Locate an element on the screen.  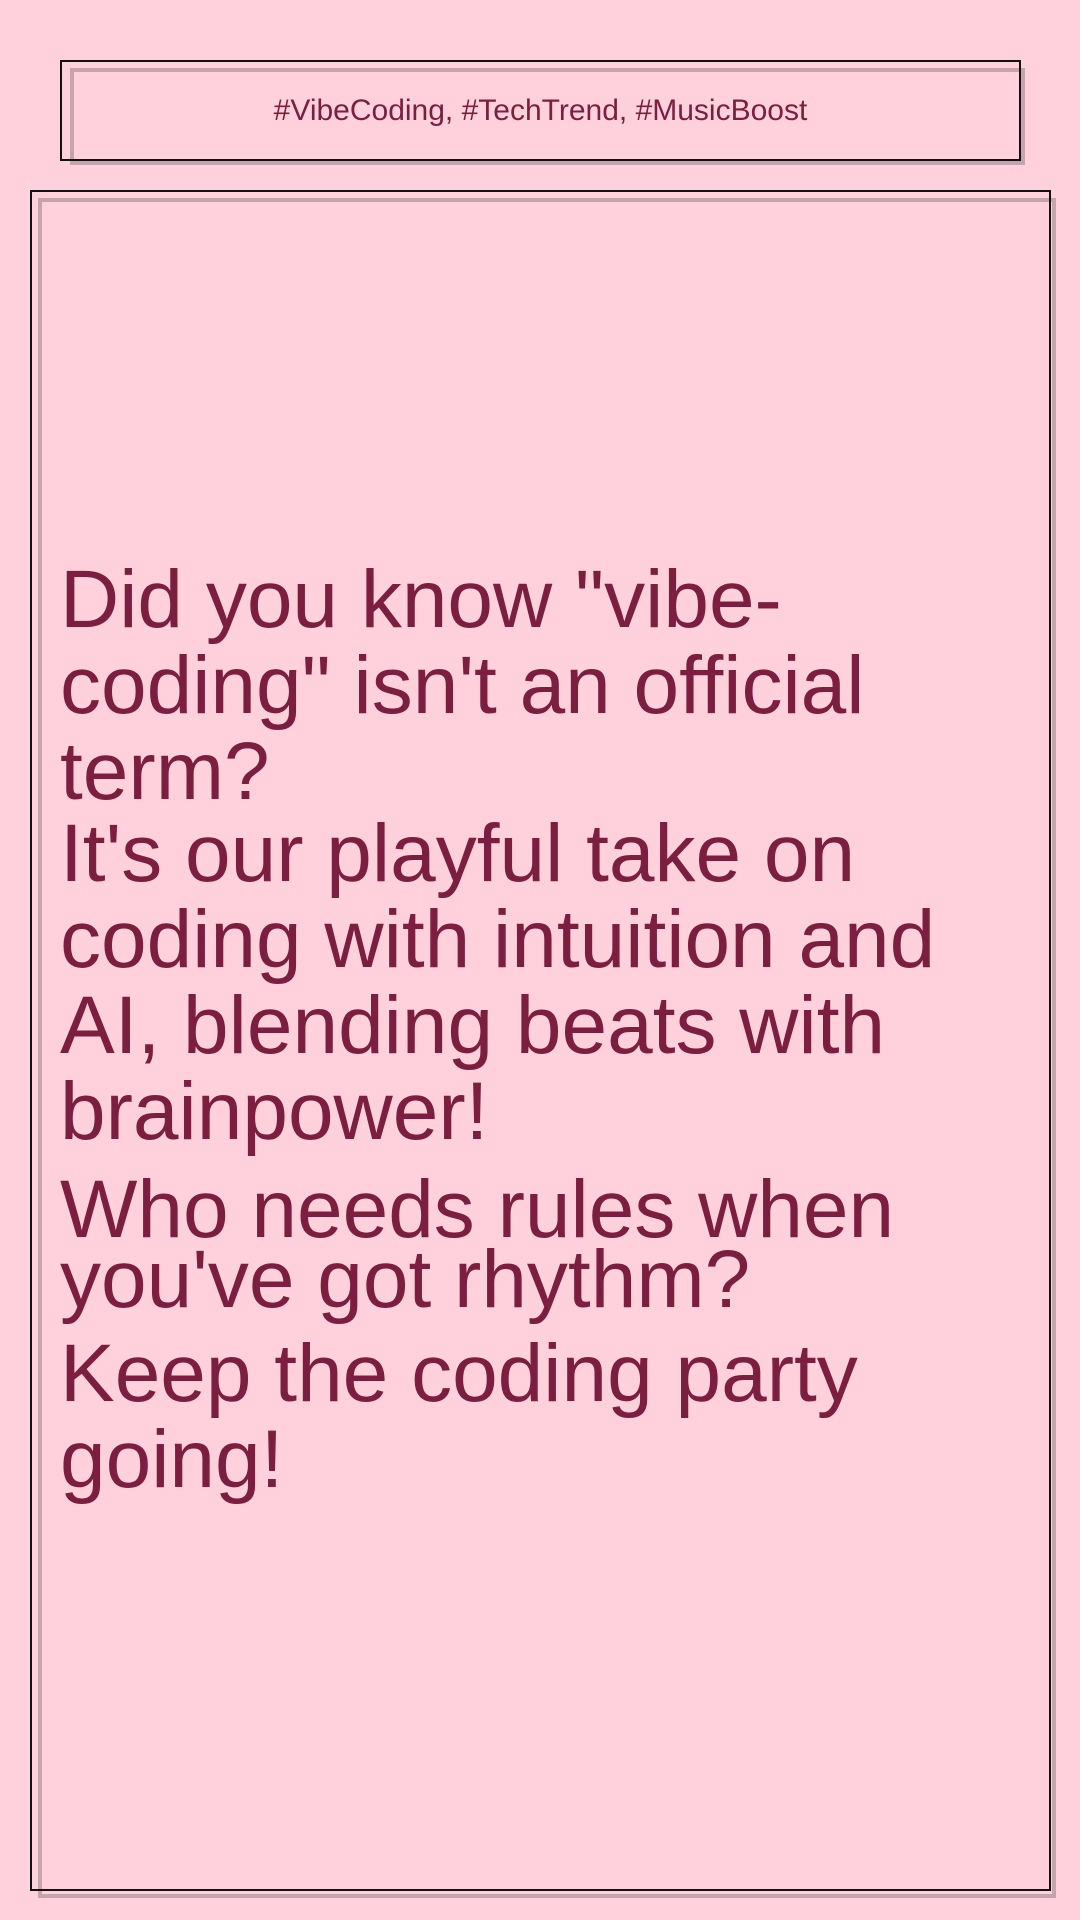
message-line-3: Who needs rules when you've got rhythm? is located at coordinates (477, 1244).